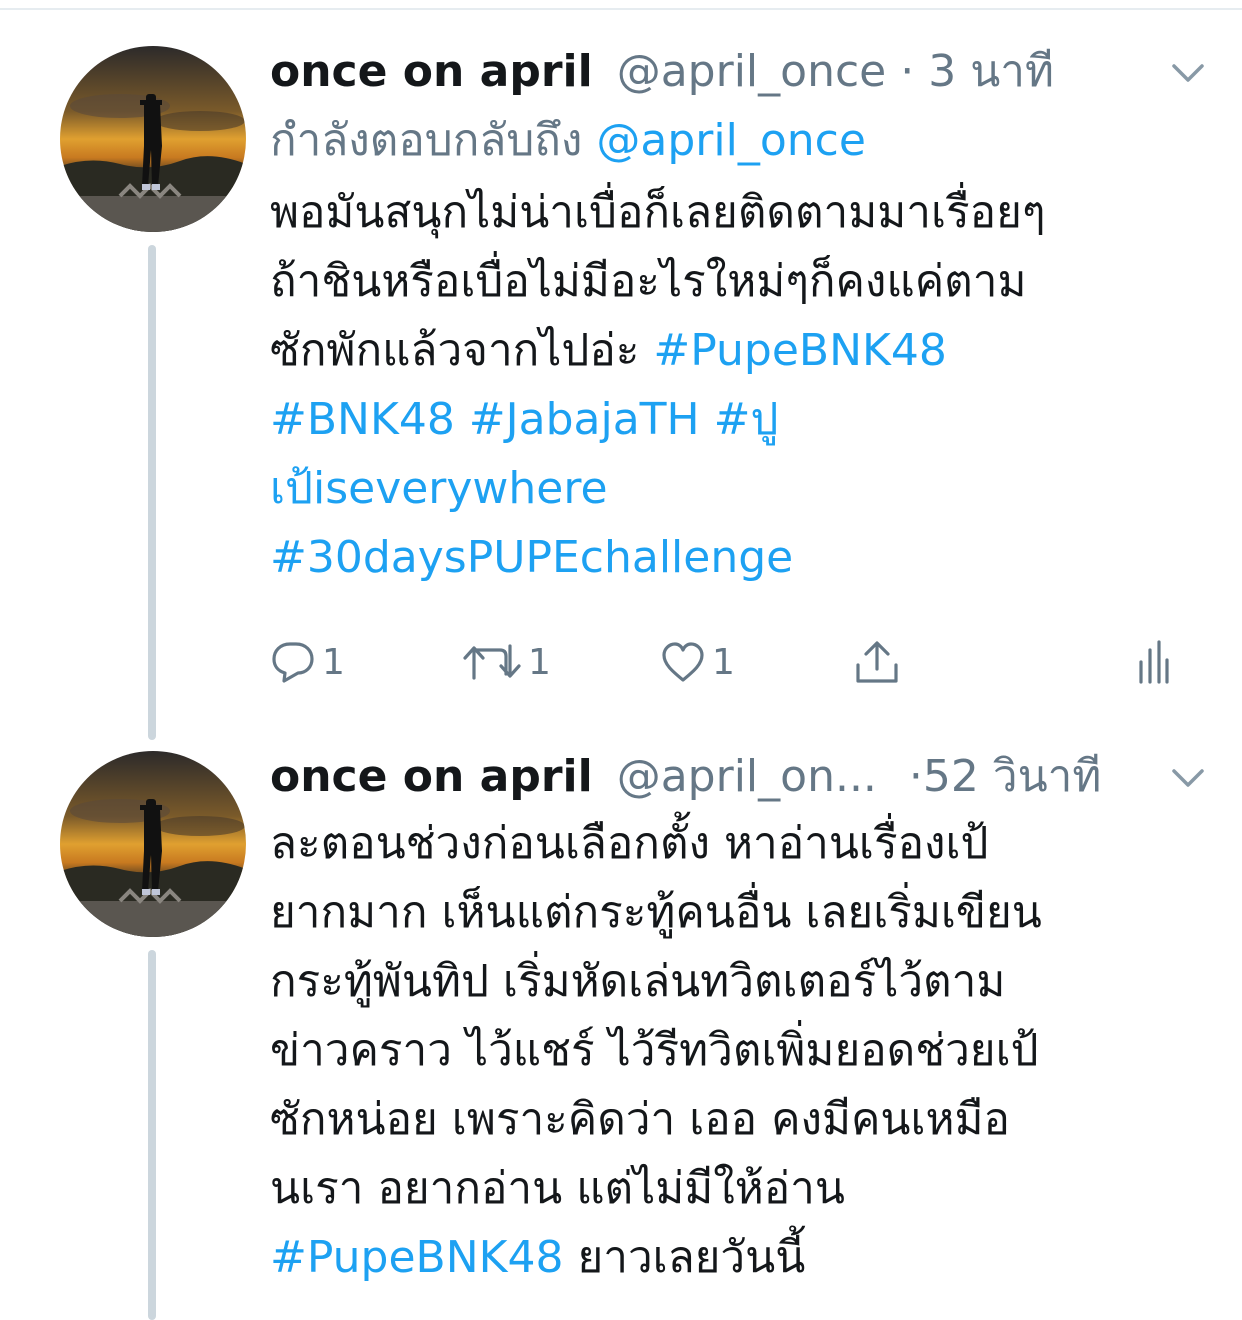  I want to click on hashtag-link: เป้iseverywhere, so click(439, 488).